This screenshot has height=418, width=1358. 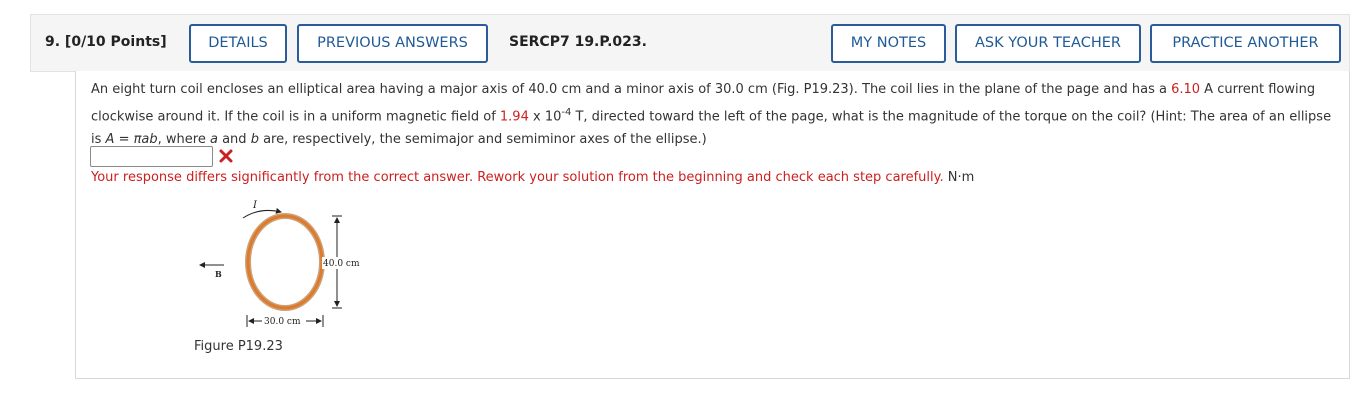 I want to click on current-value: 6.10, so click(x=1186, y=89).